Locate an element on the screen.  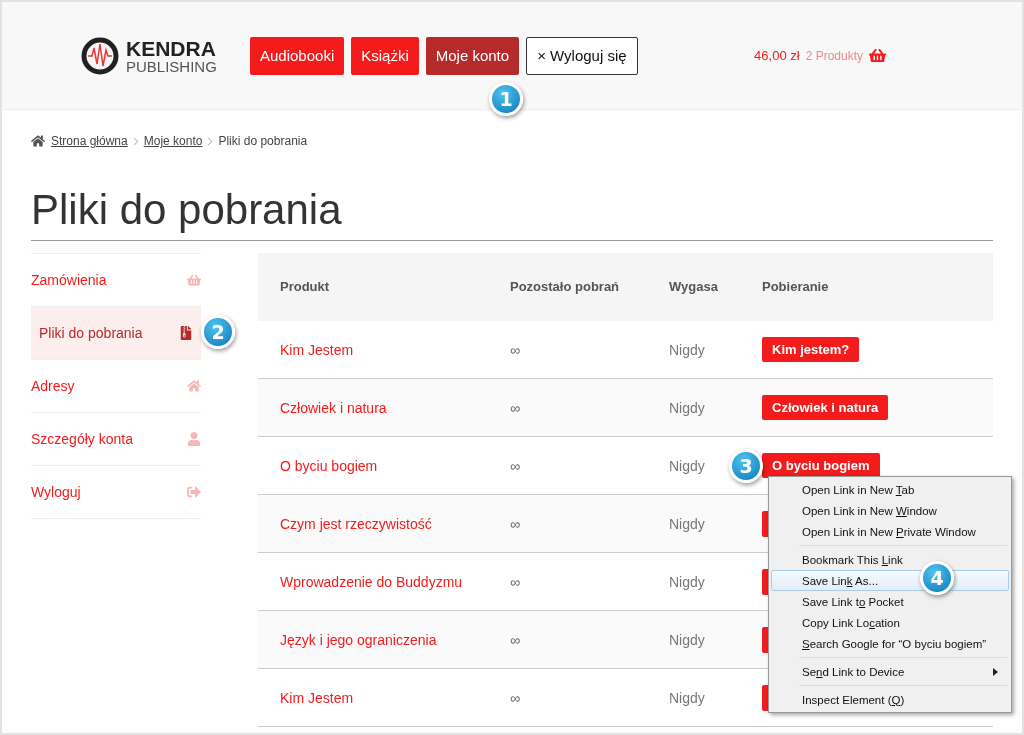
column-header: Pobieranie is located at coordinates (796, 286).